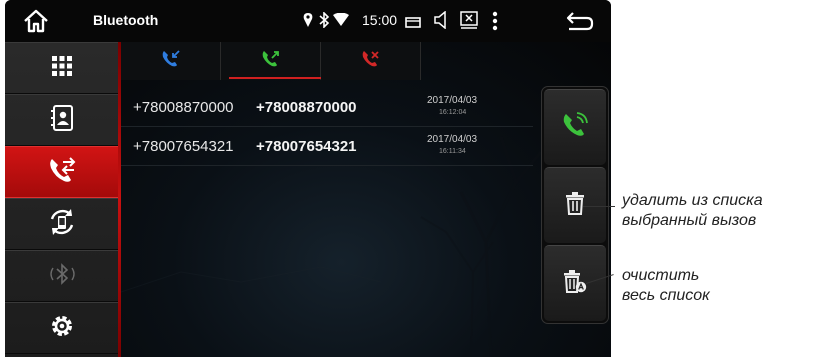 The image size is (818, 357). I want to click on status-bar: Bluetooth 15:00, so click(308, 21).